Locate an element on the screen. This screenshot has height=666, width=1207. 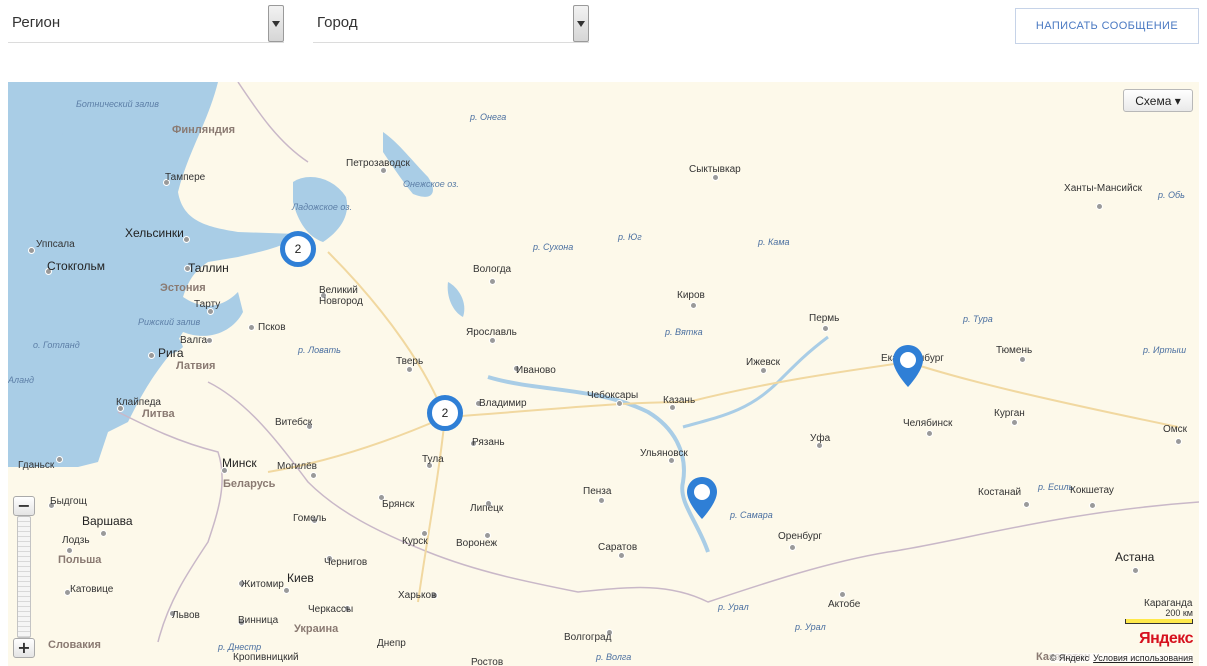
scale-bar is located at coordinates (1159, 621).